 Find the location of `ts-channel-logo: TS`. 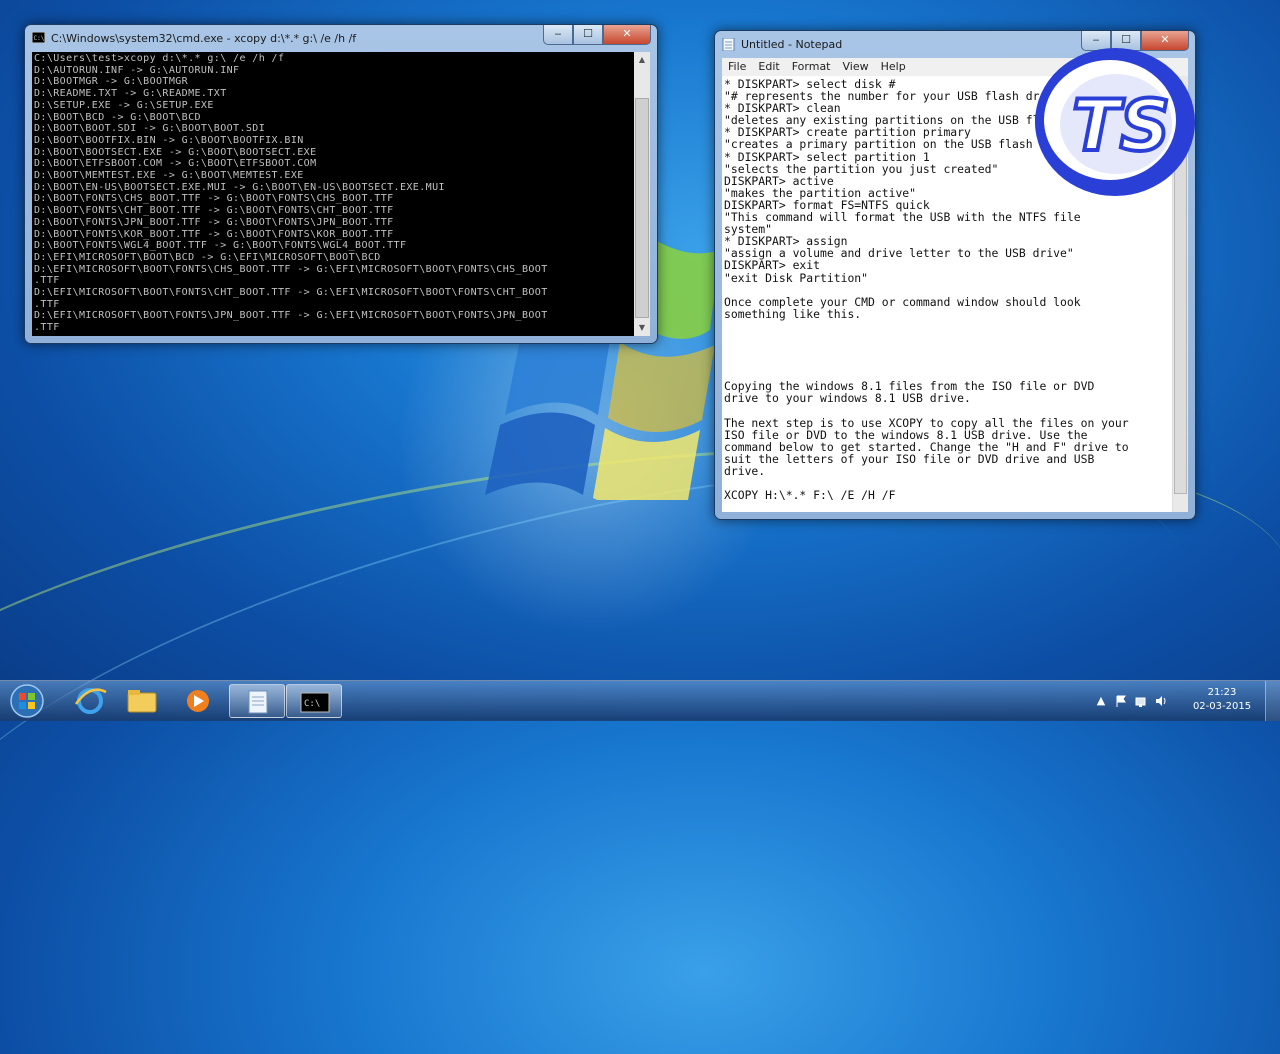

ts-channel-logo: TS is located at coordinates (1115, 120).